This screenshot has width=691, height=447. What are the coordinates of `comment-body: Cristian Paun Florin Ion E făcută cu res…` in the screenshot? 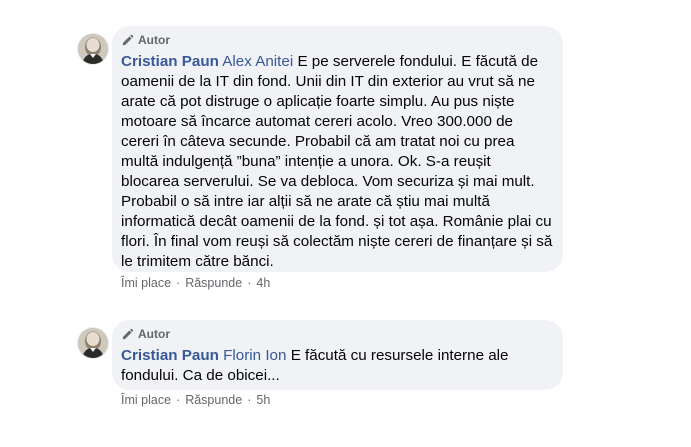 It's located at (337, 366).